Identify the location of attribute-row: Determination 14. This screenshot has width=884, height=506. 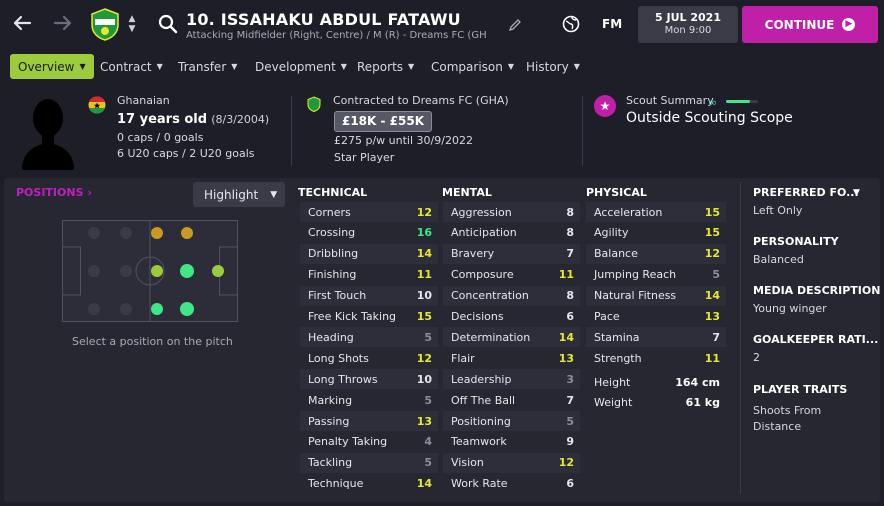
(511, 337).